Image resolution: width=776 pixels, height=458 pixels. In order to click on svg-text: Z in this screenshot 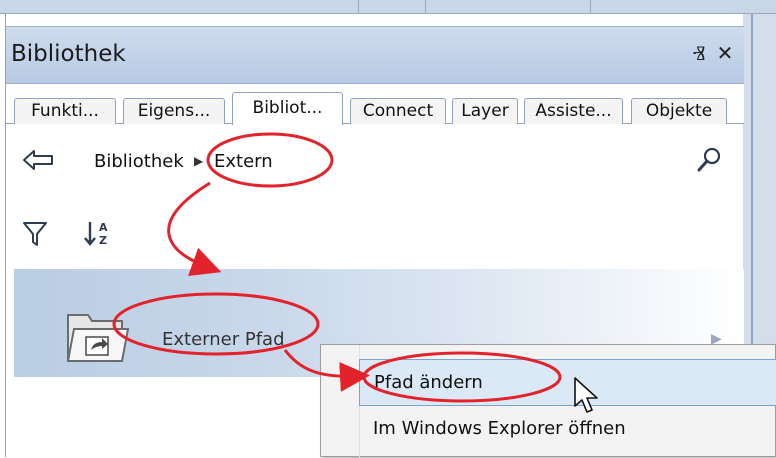, I will do `click(103, 240)`.